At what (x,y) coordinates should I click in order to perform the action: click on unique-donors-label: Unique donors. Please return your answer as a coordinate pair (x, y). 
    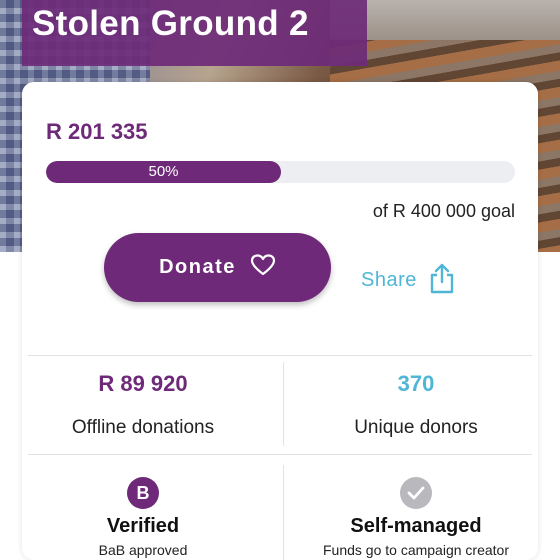
    Looking at the image, I should click on (416, 427).